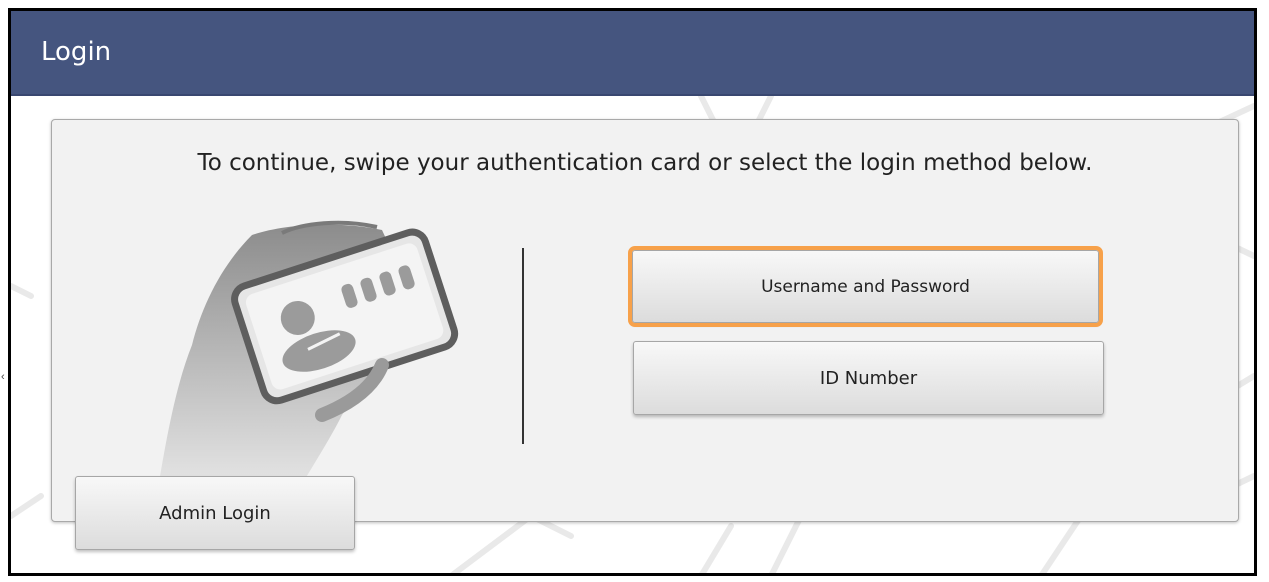 The image size is (1269, 582). Describe the element at coordinates (3, 377) in the screenshot. I see `chevron-left-icon: ‹` at that location.